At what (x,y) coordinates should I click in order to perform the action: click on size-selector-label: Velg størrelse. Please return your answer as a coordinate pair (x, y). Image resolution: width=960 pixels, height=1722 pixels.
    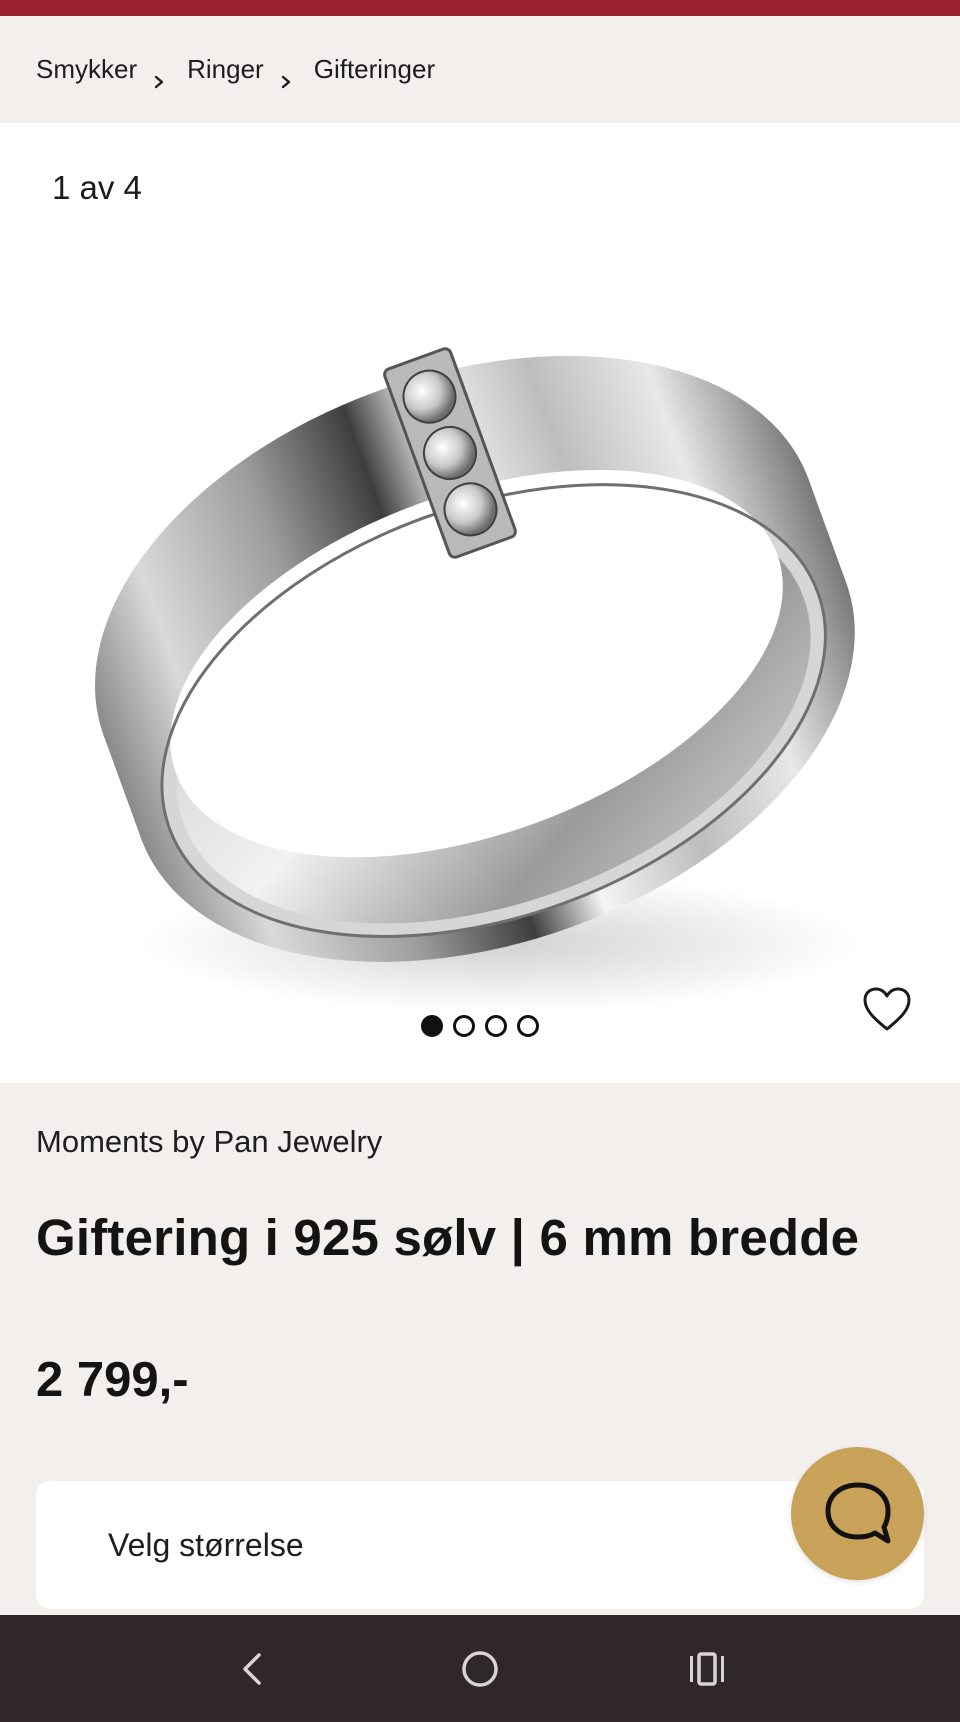
    Looking at the image, I should click on (206, 1544).